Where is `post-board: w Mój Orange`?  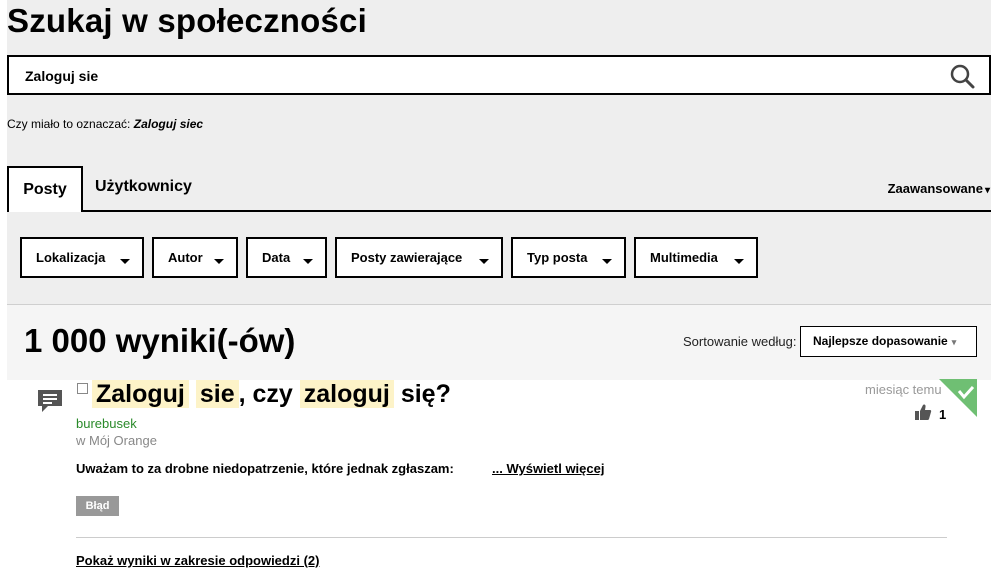
post-board: w Mój Orange is located at coordinates (116, 440).